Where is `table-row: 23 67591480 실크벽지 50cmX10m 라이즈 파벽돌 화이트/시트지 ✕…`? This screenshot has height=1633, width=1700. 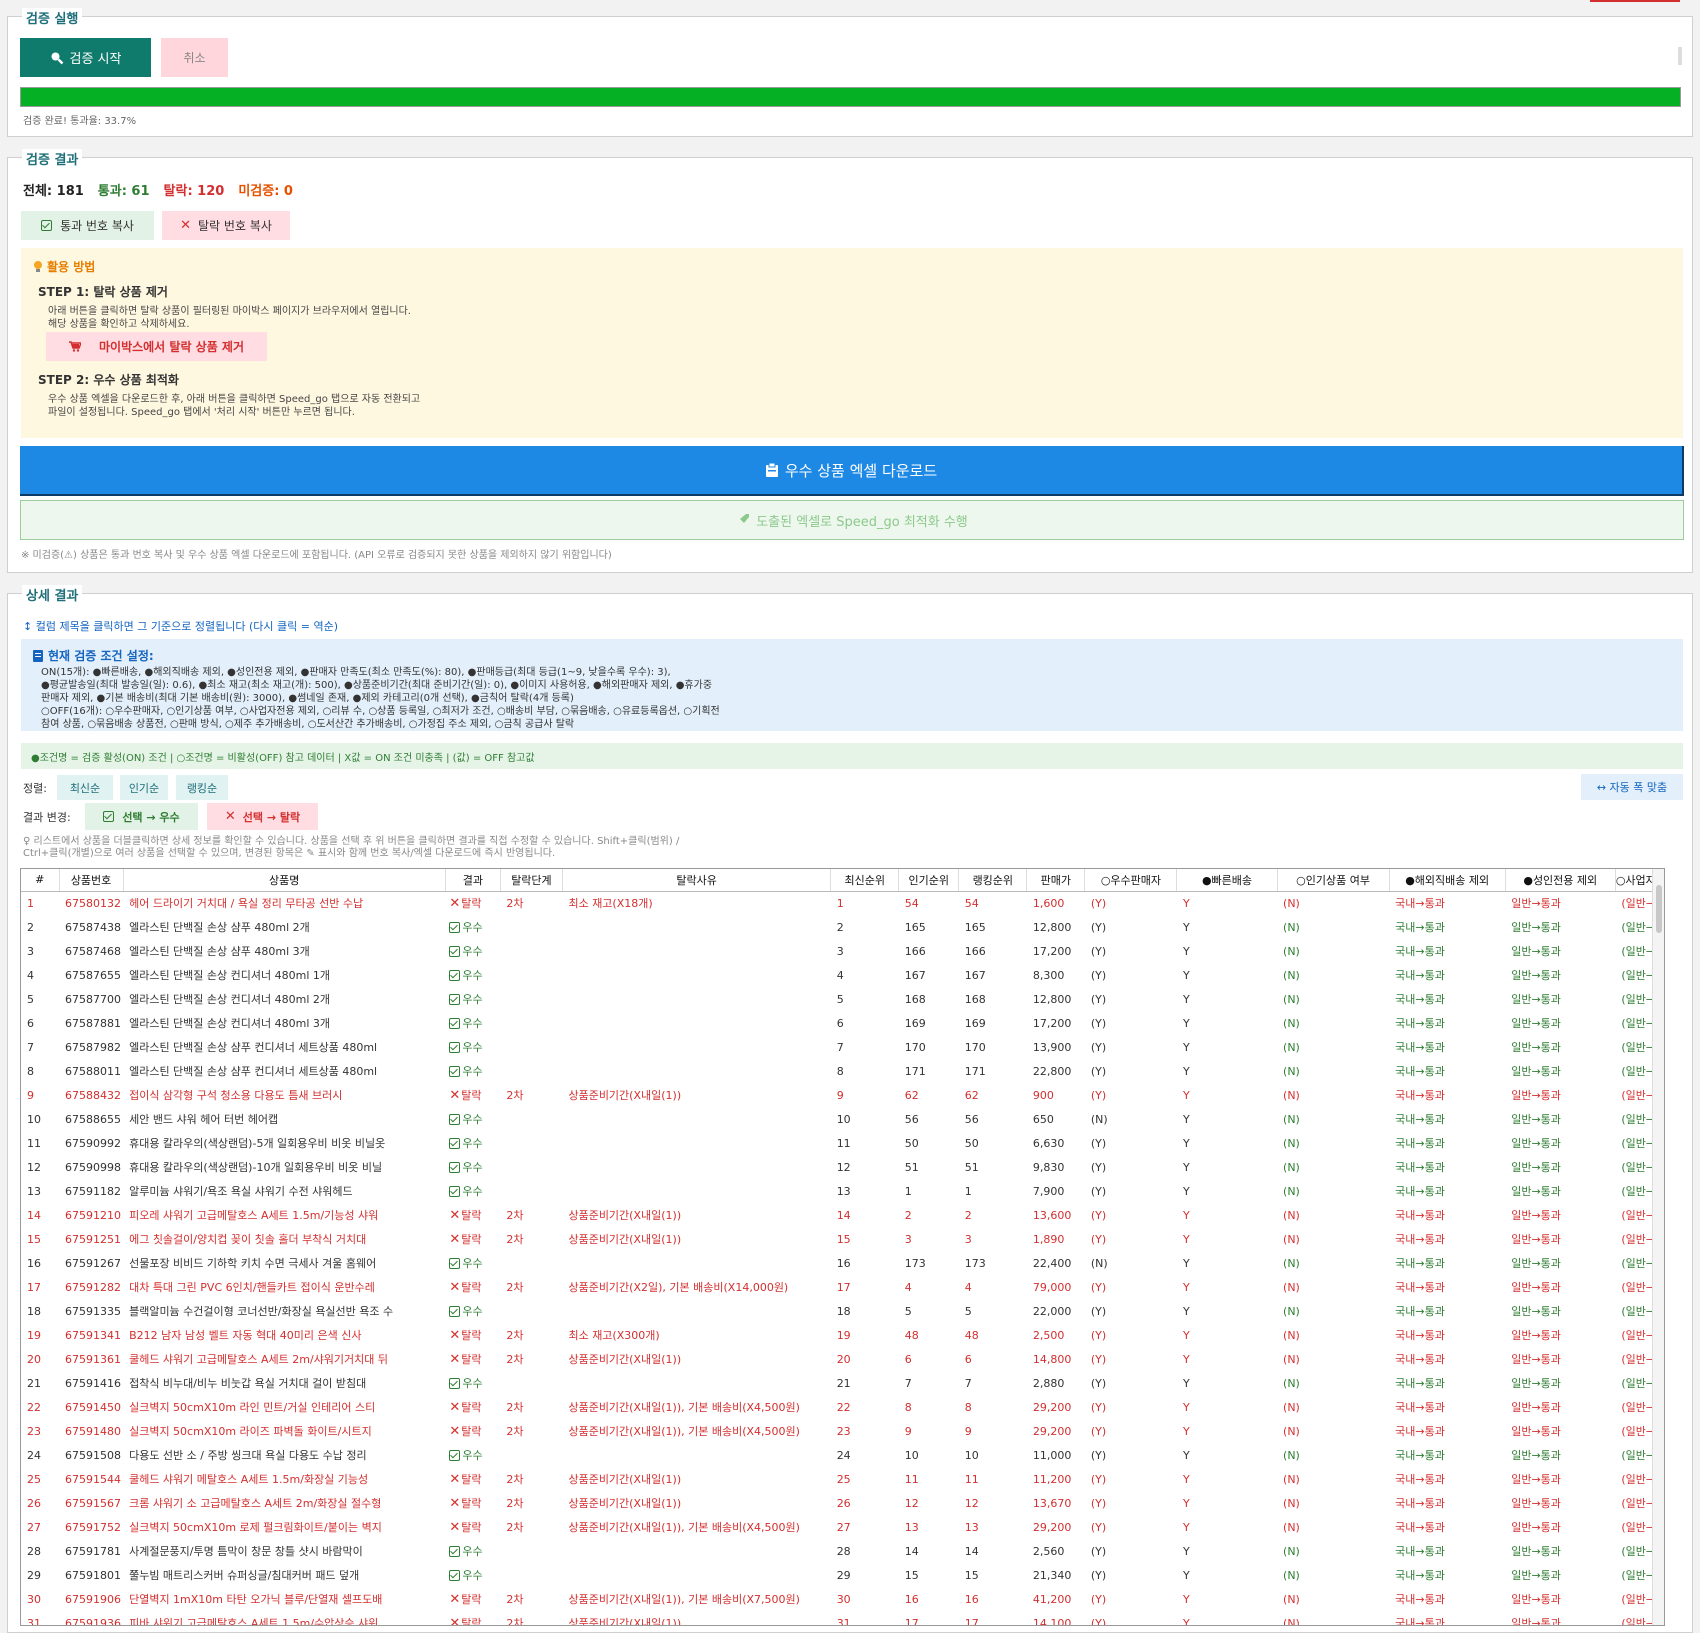
table-row: 23 67591480 실크벽지 50cmX10m 라이즈 파벽돌 화이트/시트지 ✕… is located at coordinates (842, 1431).